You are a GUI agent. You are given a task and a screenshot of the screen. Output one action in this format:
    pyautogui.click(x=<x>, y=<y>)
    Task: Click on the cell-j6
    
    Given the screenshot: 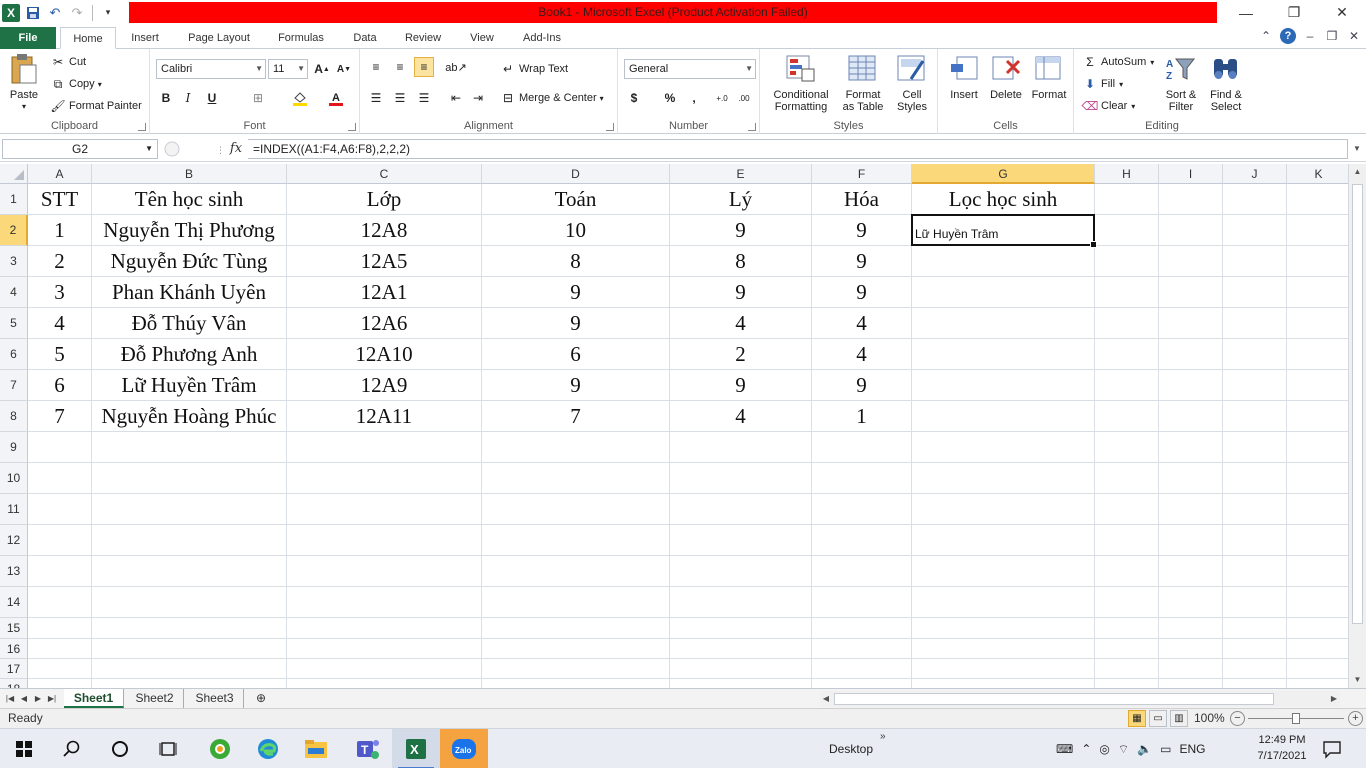 What is the action you would take?
    pyautogui.click(x=1255, y=354)
    